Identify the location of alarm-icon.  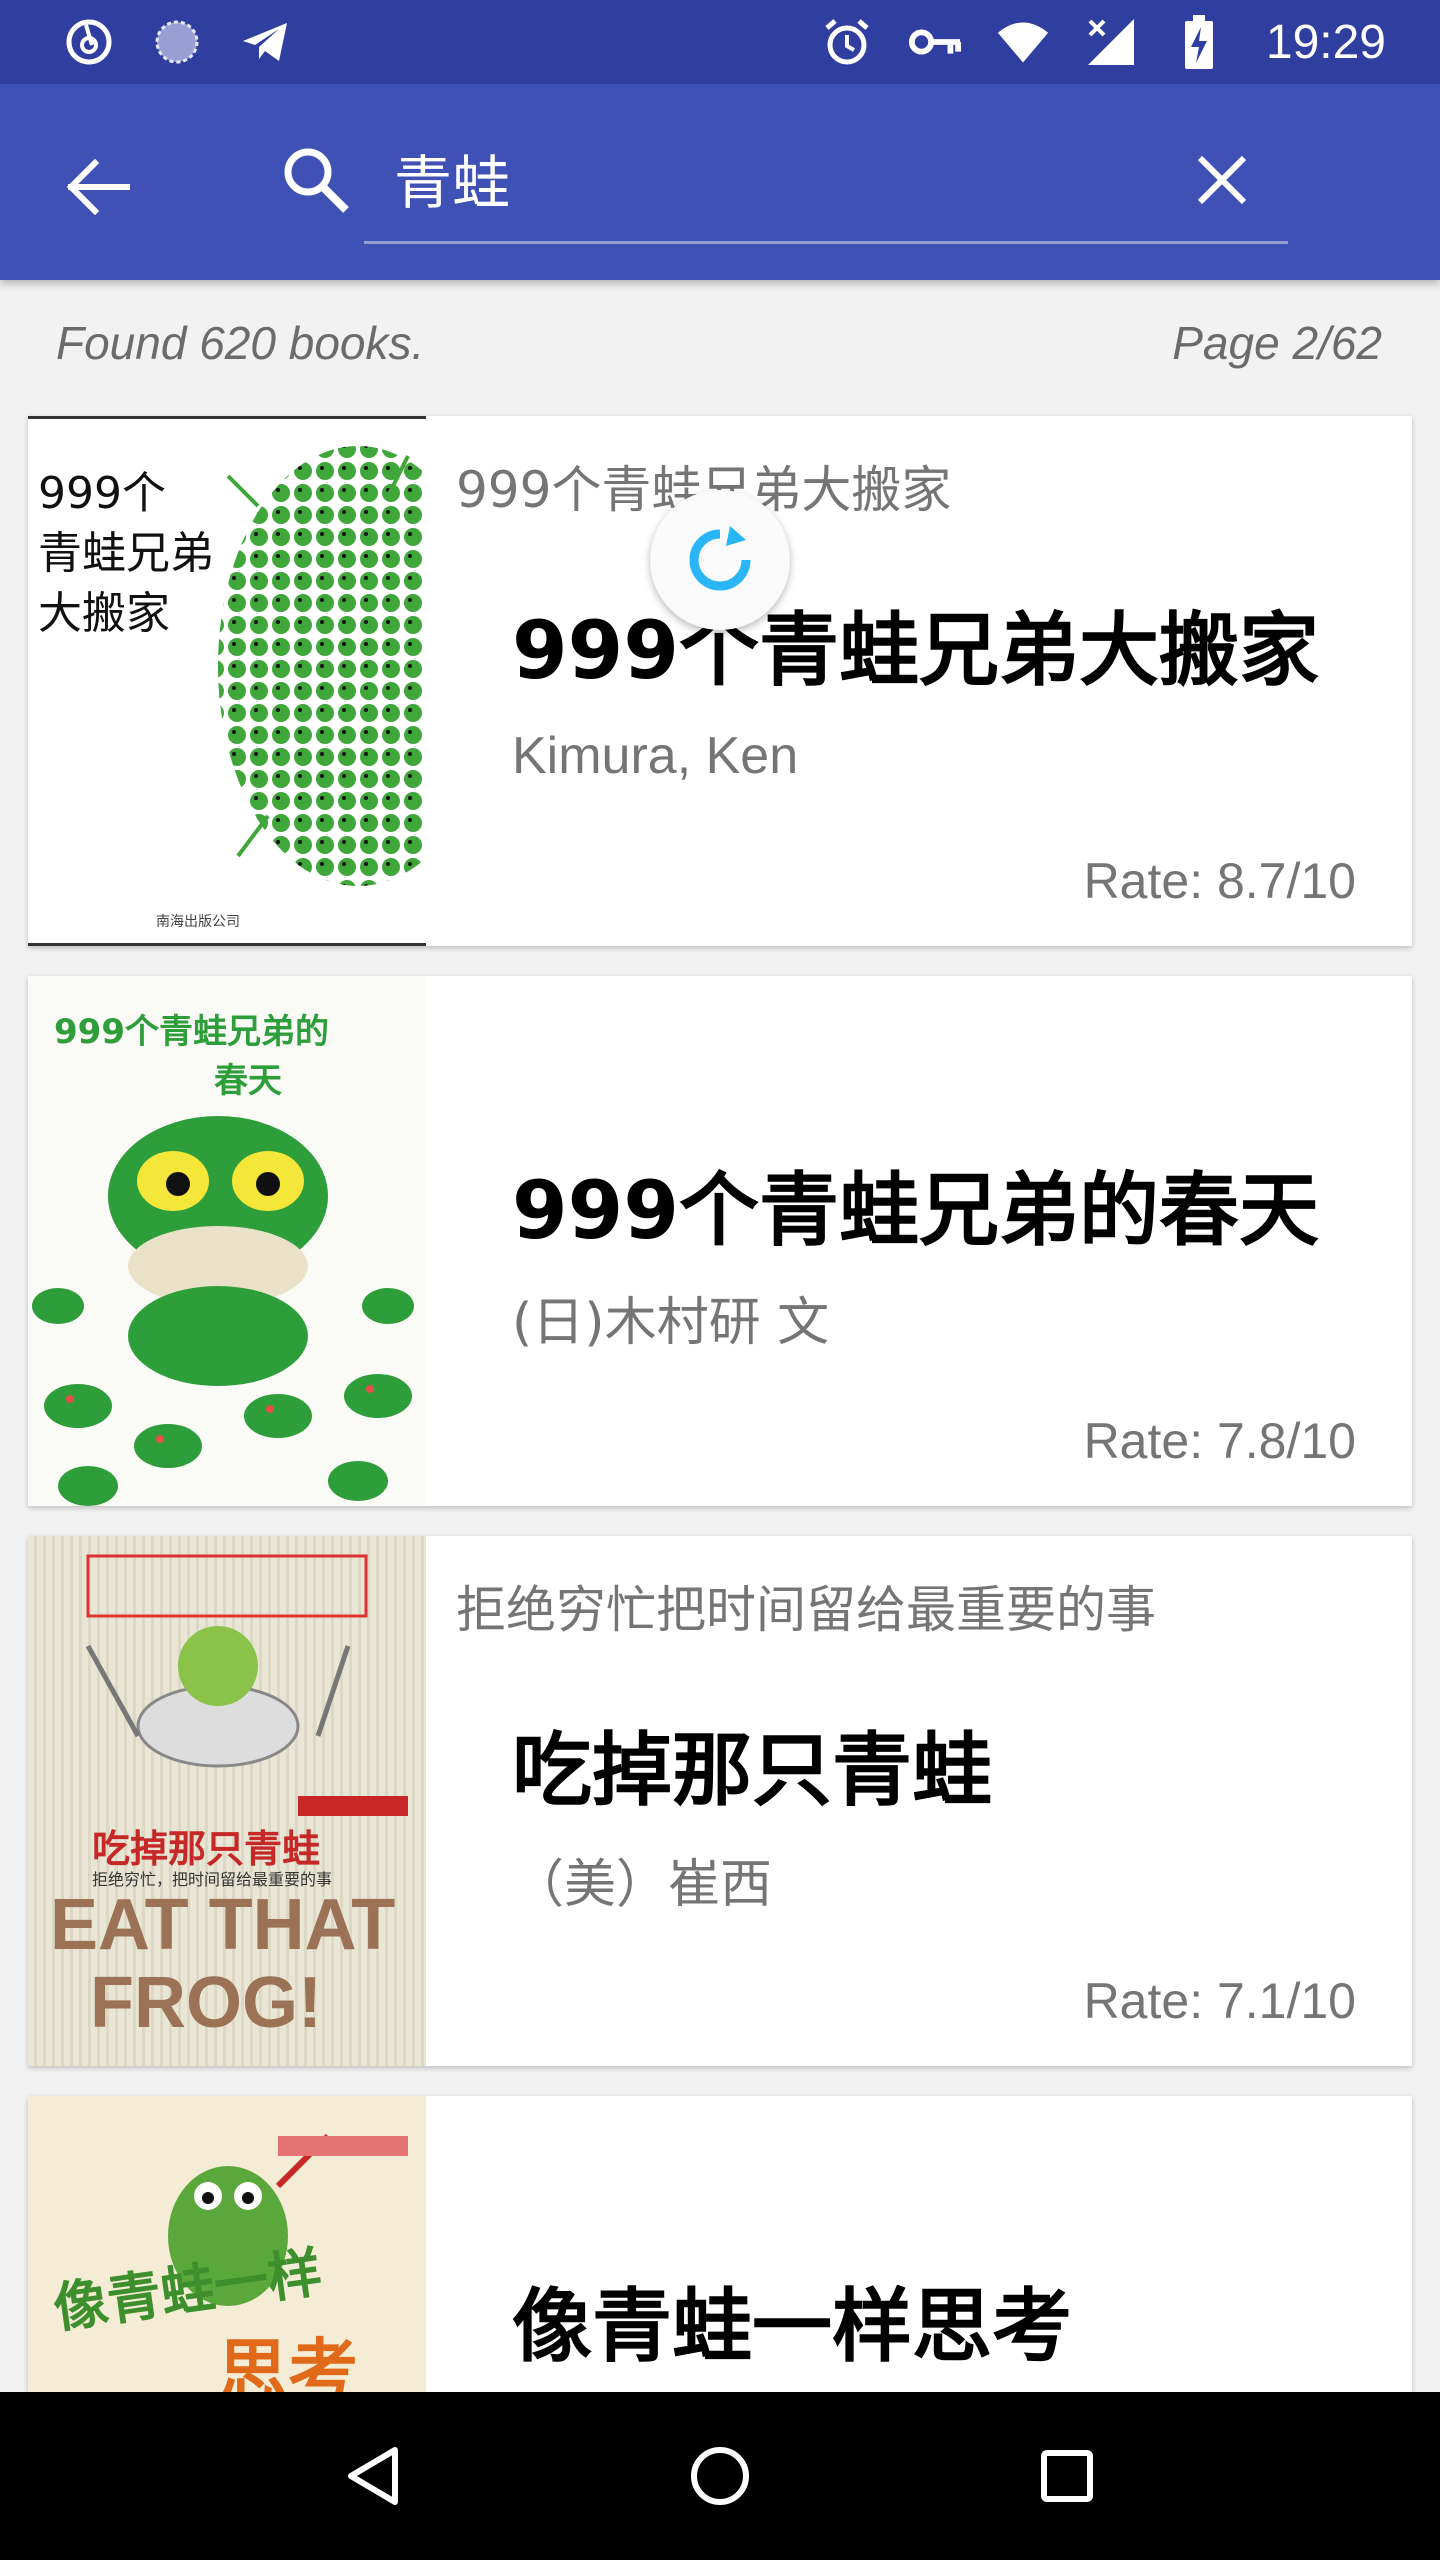
(847, 42).